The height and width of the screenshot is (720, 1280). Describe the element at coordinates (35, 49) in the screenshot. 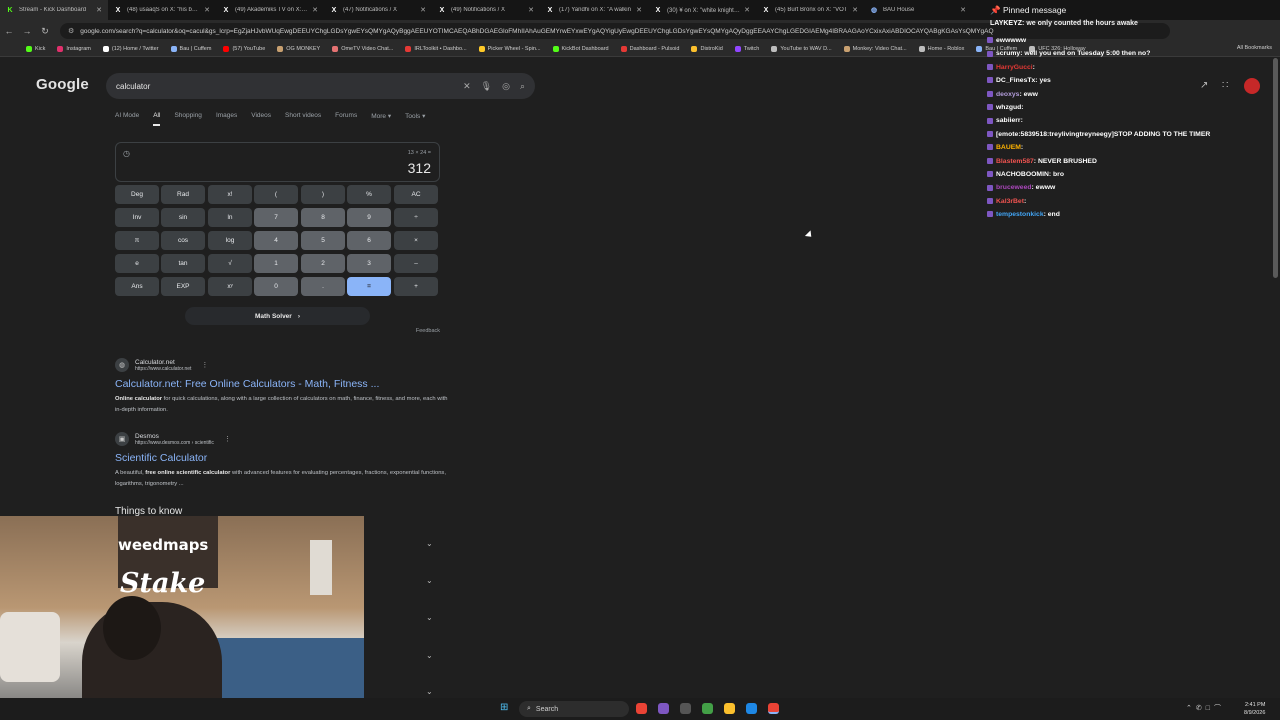

I see `bookmark-item: Kick` at that location.